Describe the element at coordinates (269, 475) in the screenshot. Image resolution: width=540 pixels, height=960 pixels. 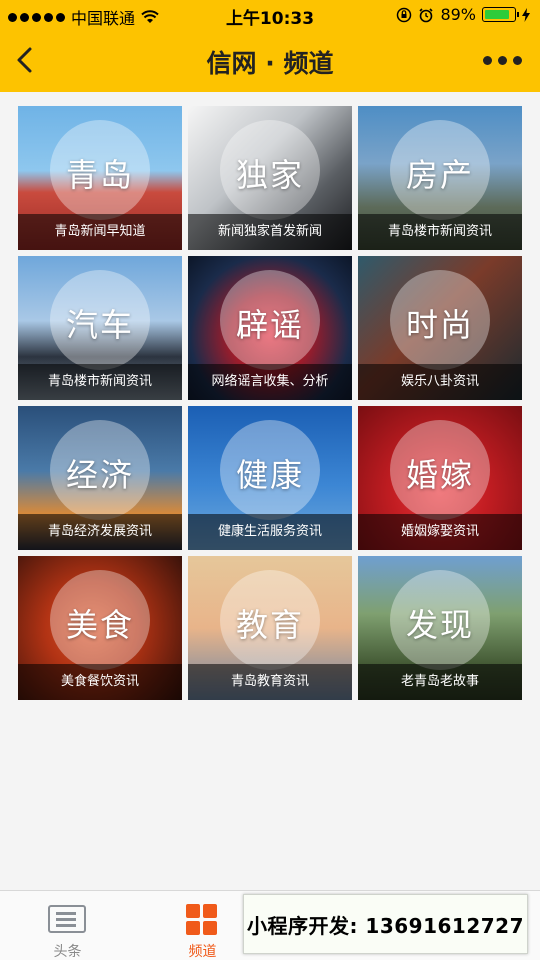
I see `channel-title: 健康` at that location.